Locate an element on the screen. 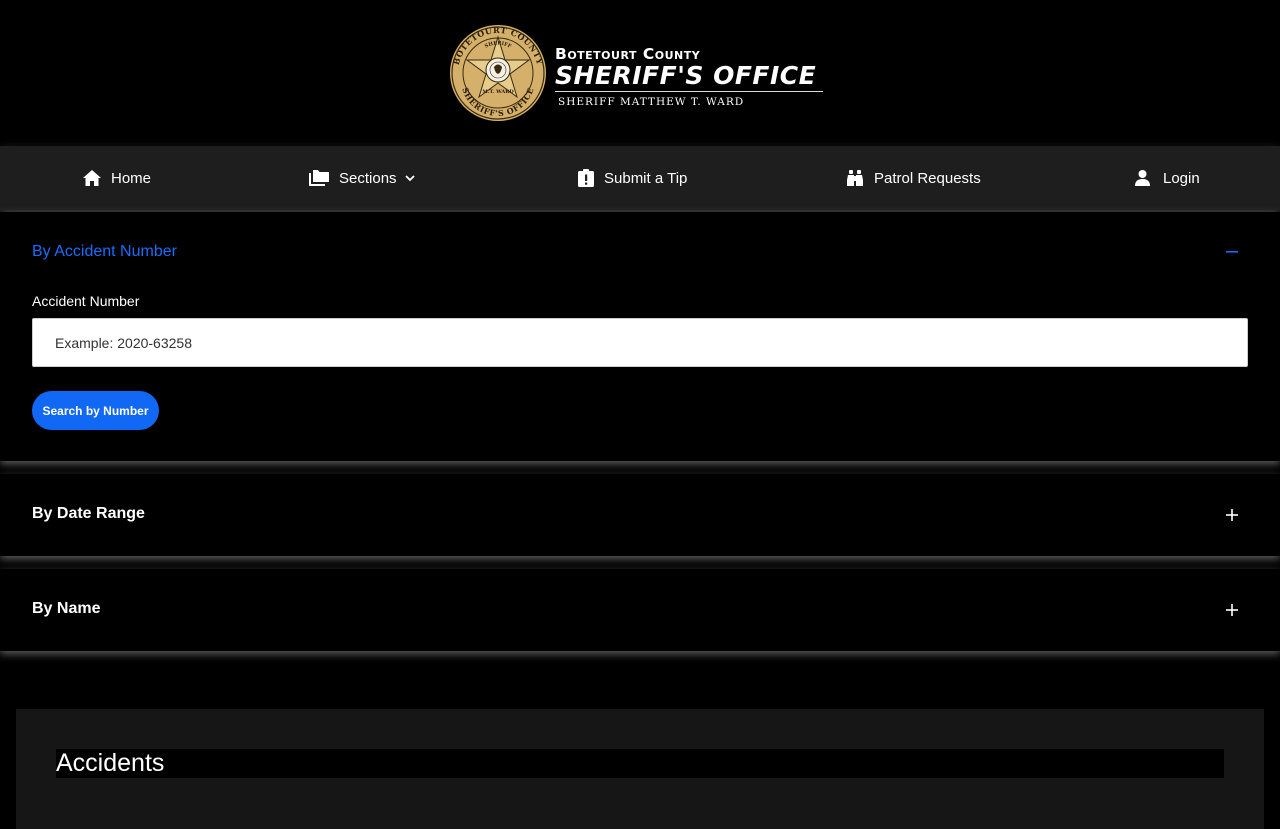 The image size is (1280, 829). nav-item-login: Login is located at coordinates (1167, 178).